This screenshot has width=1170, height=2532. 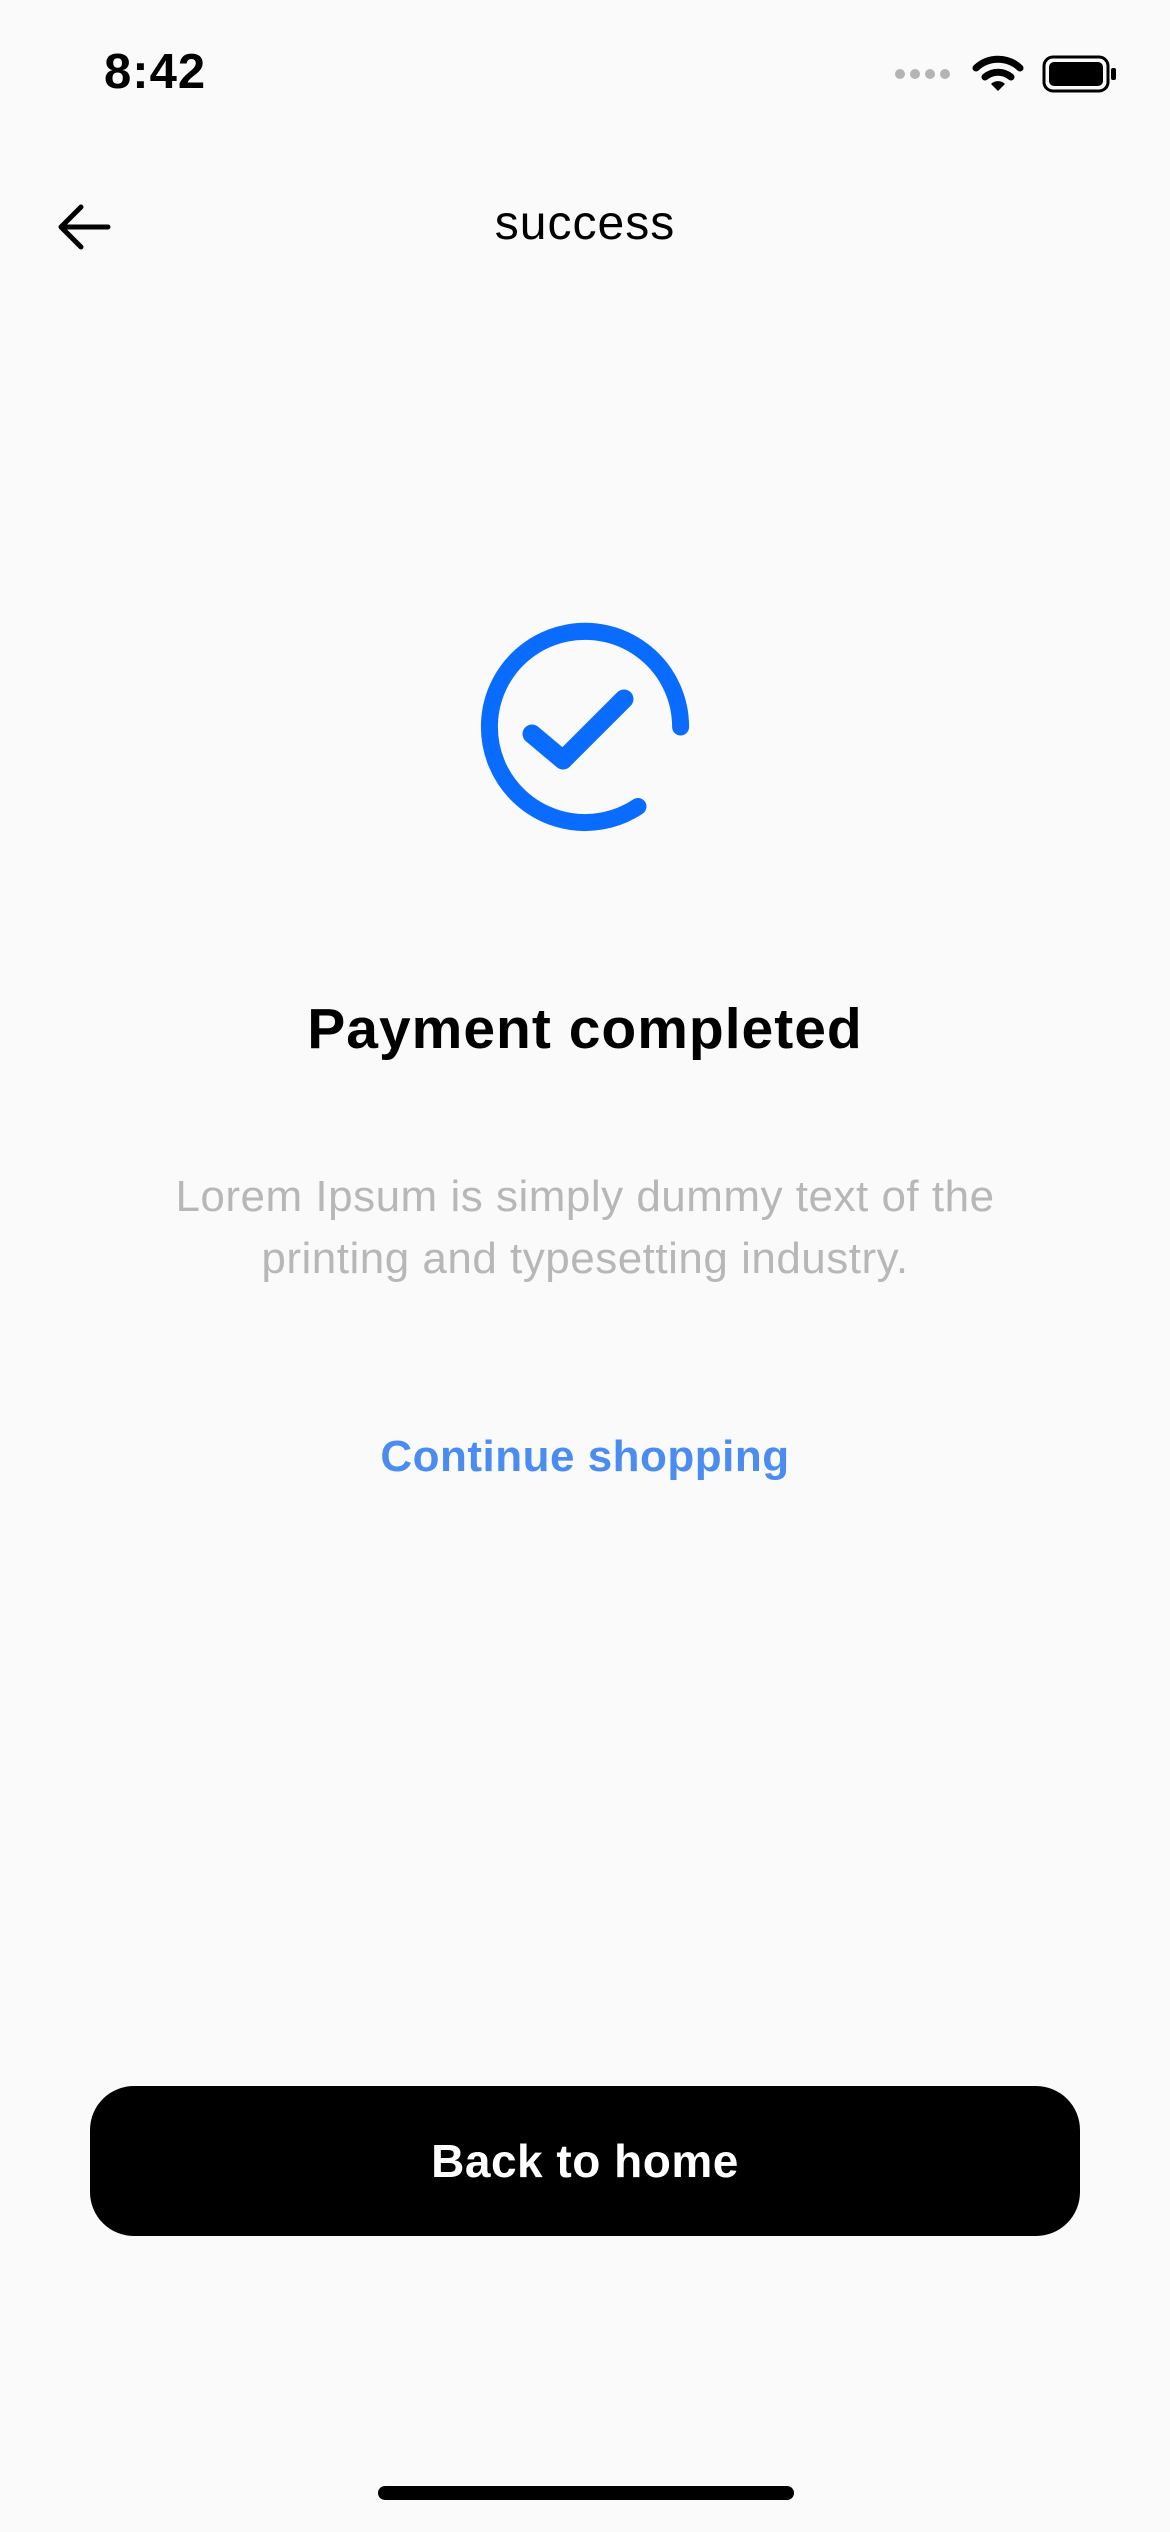 I want to click on battery-icon, so click(x=1079, y=74).